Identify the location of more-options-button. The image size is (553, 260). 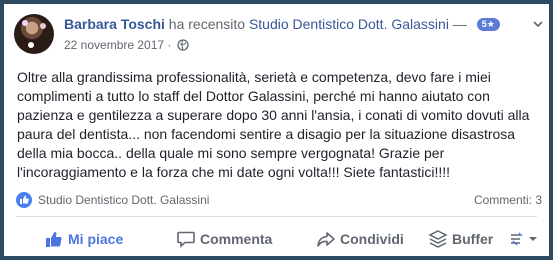
(525, 239).